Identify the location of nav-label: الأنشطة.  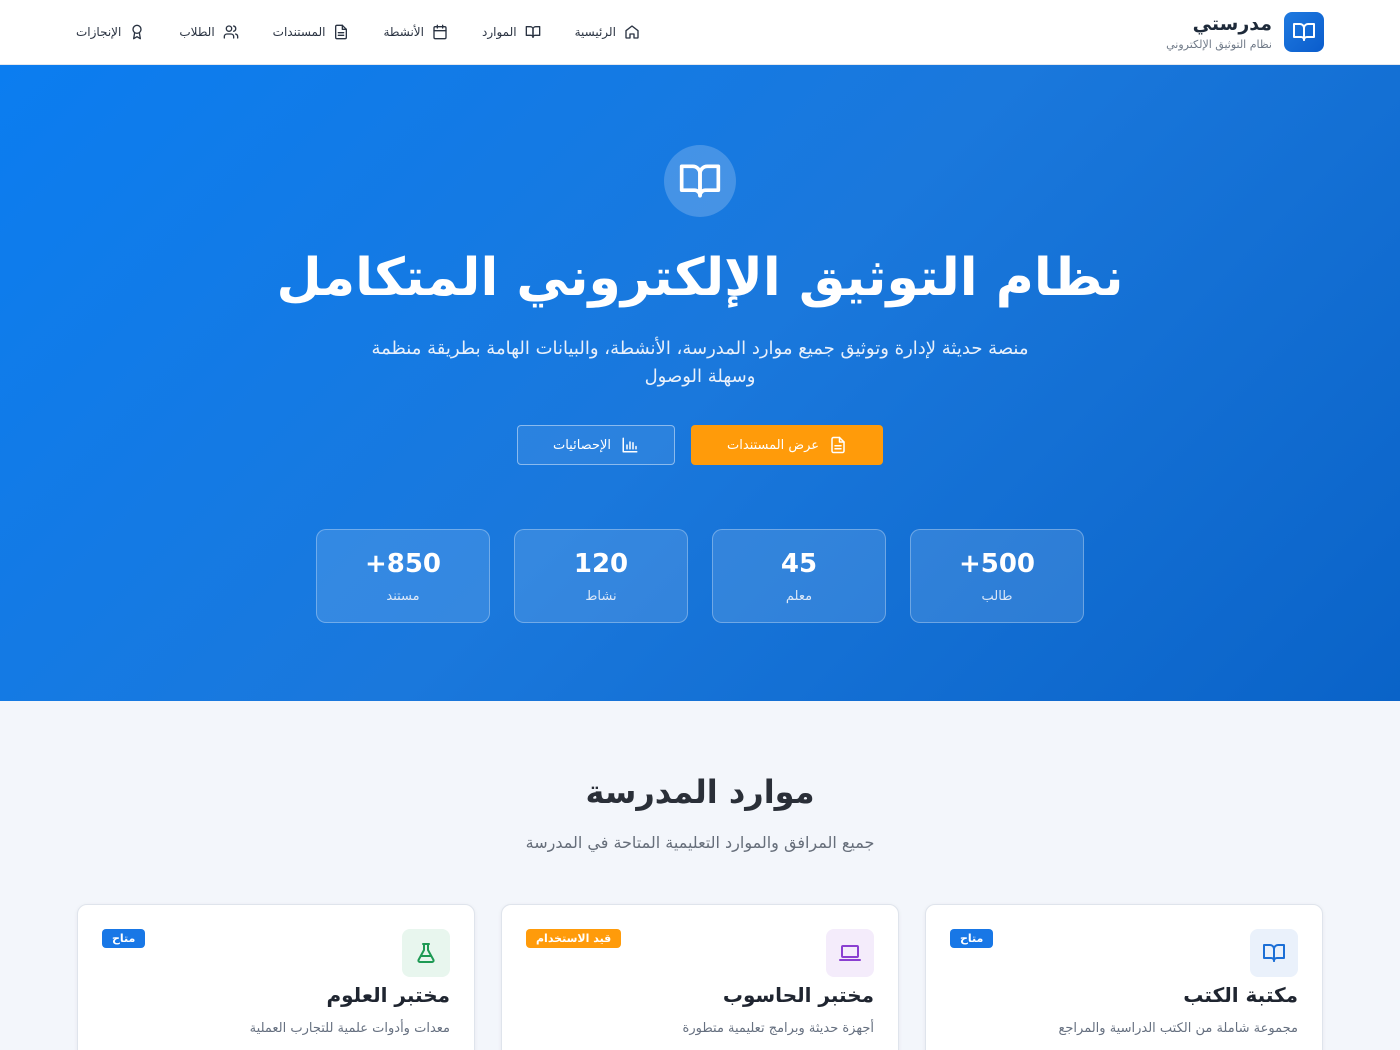
(403, 32).